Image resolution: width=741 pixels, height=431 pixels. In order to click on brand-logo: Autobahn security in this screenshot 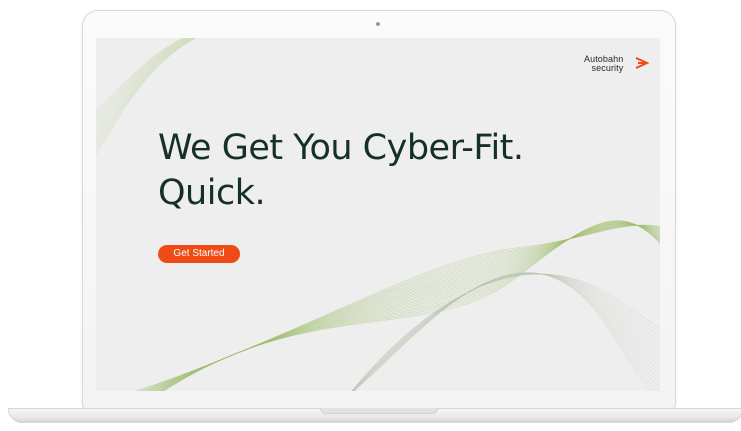, I will do `click(603, 64)`.